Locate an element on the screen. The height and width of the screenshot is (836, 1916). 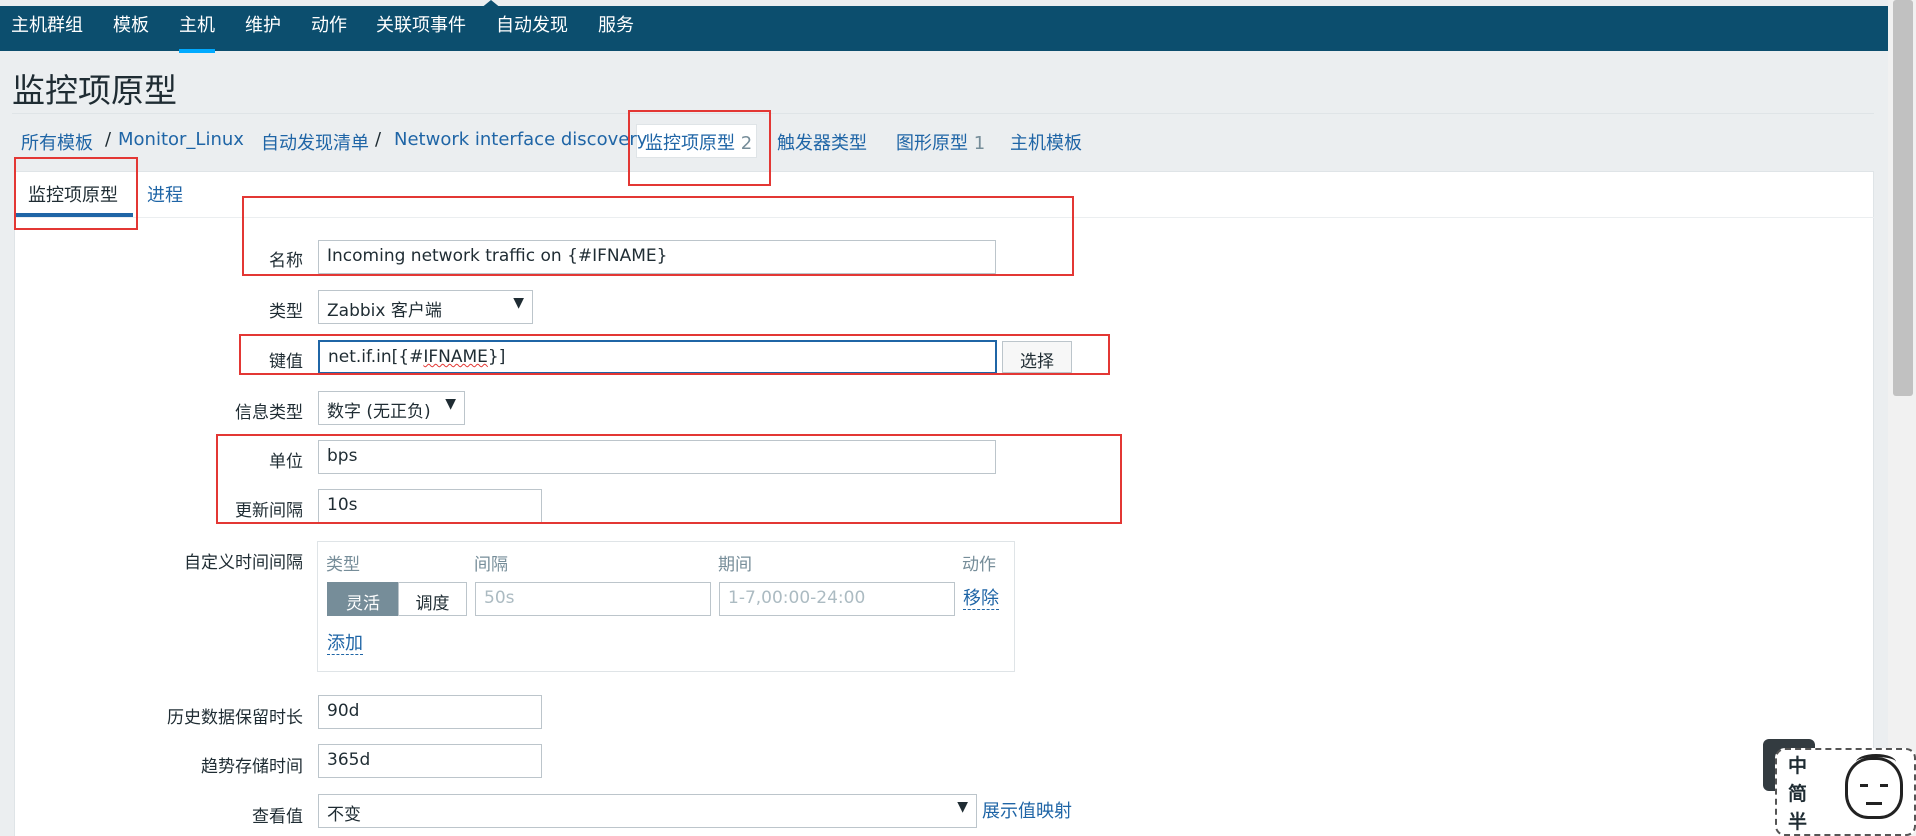
custom-interval-col-action: 动作 is located at coordinates (979, 565).